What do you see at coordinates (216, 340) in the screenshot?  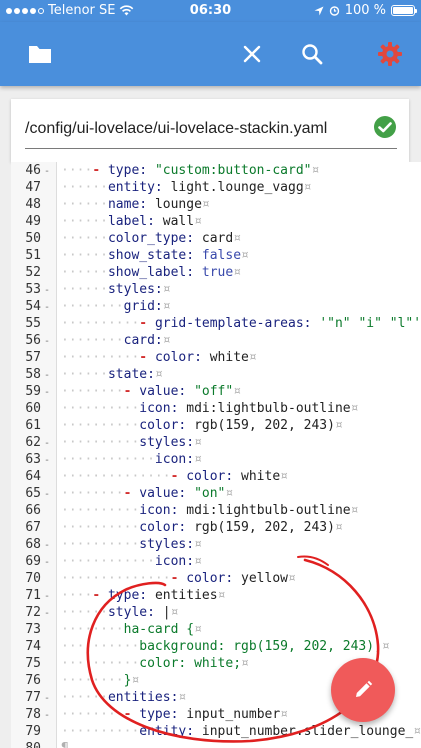 I see `code-line: 56- ········card:¤` at bounding box center [216, 340].